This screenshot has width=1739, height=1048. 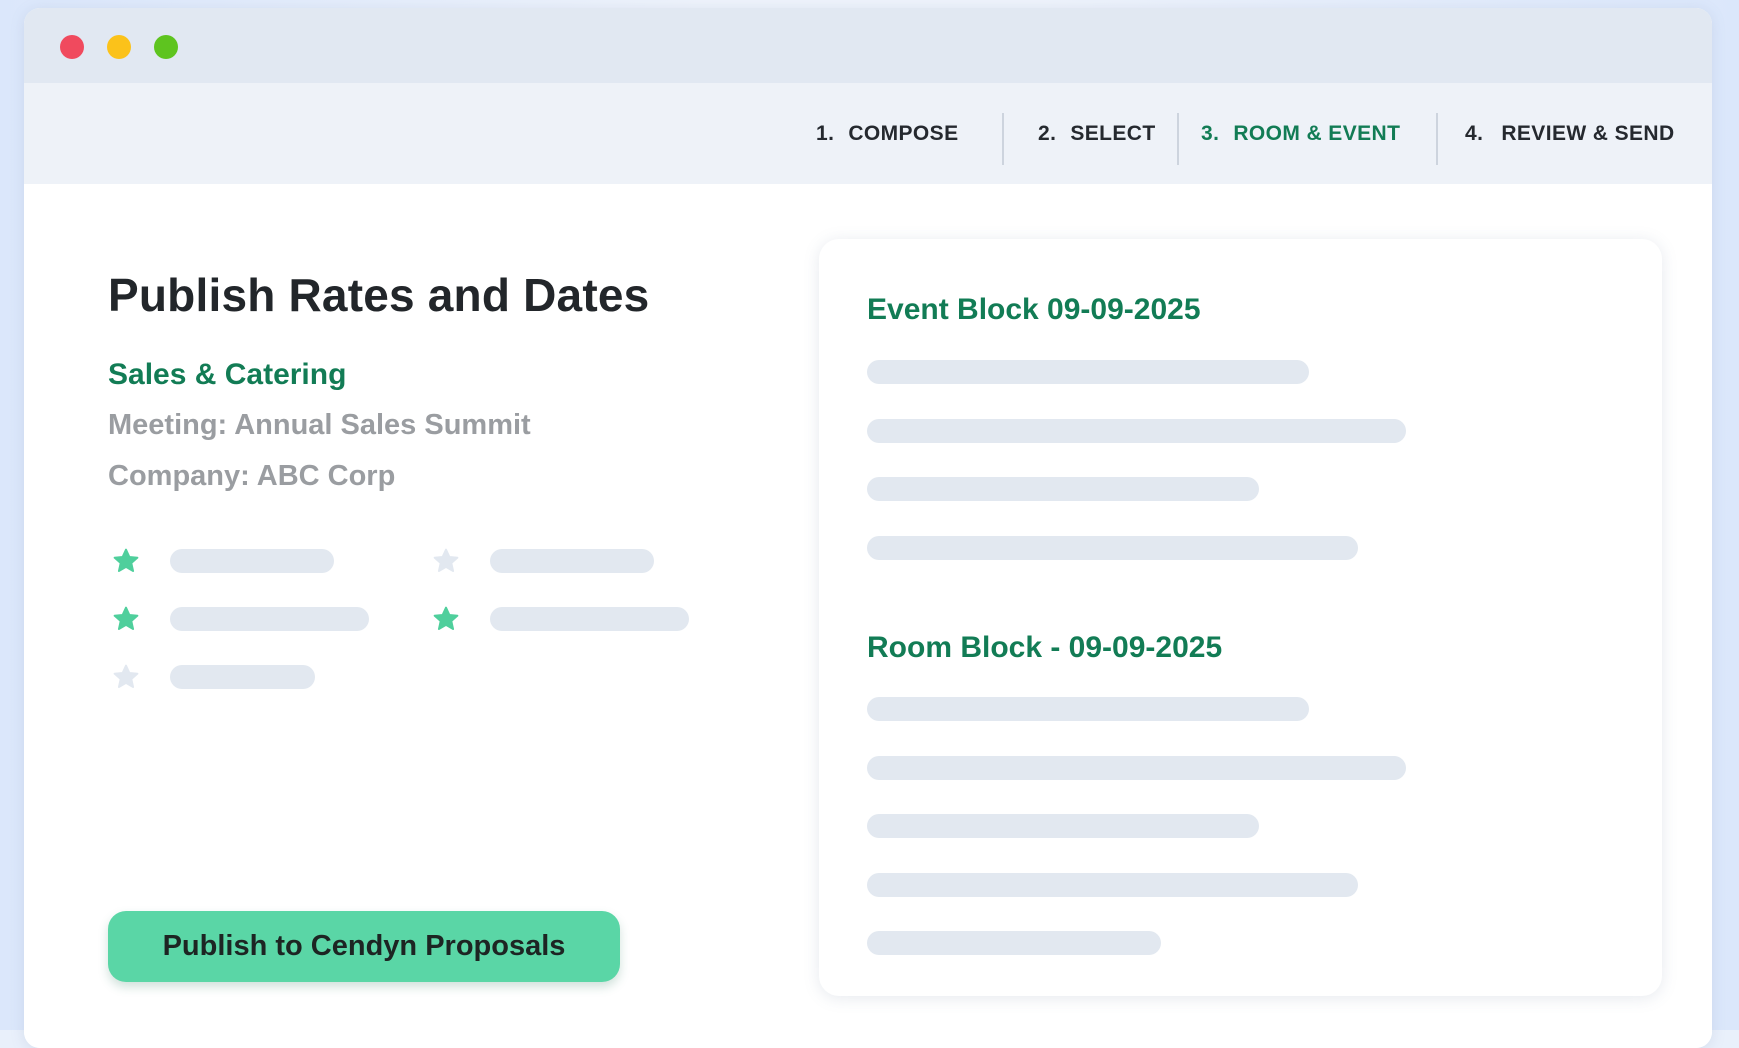 I want to click on step-label: REVIEW & SEND, so click(x=1588, y=133).